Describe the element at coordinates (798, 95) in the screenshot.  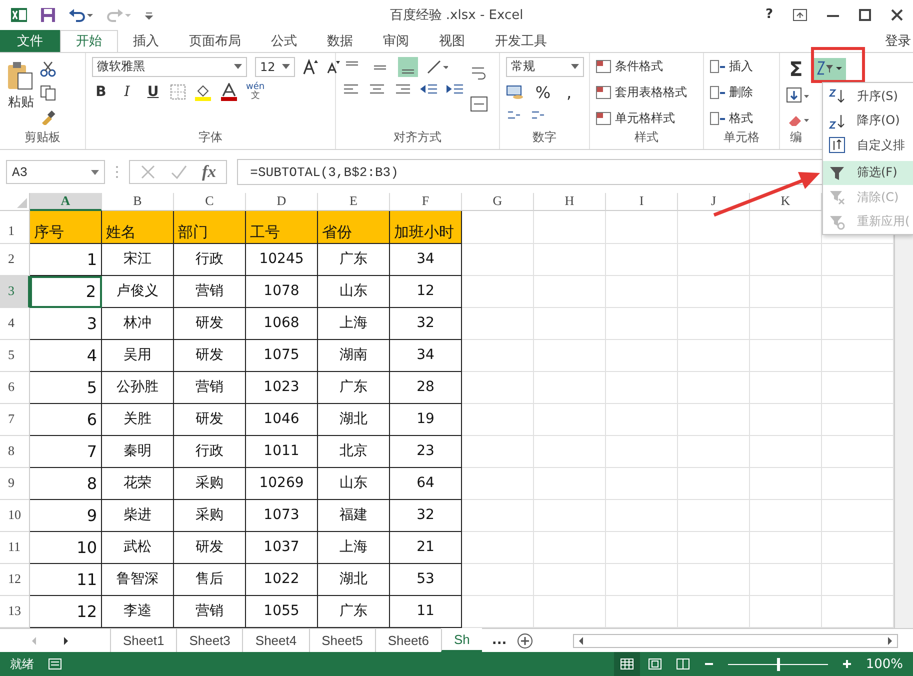
I see `fill-icon` at that location.